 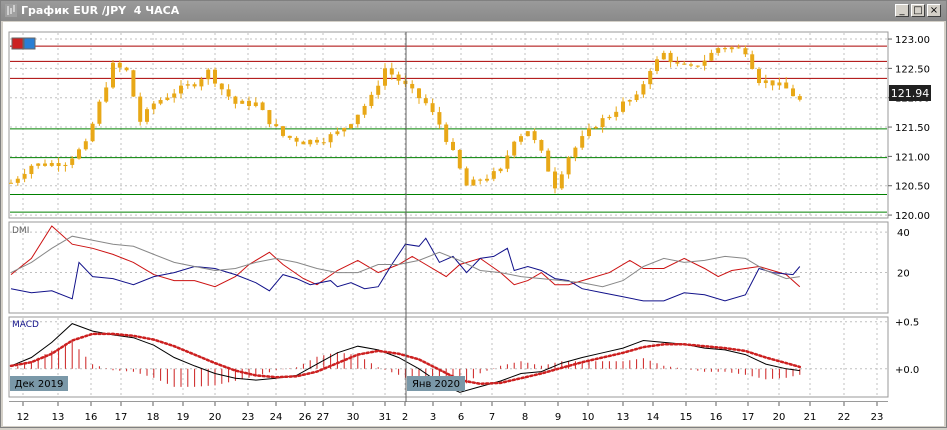 I want to click on title-bar: График EUR /JPY 4 ЧАСА _ □ ×, so click(x=473, y=11).